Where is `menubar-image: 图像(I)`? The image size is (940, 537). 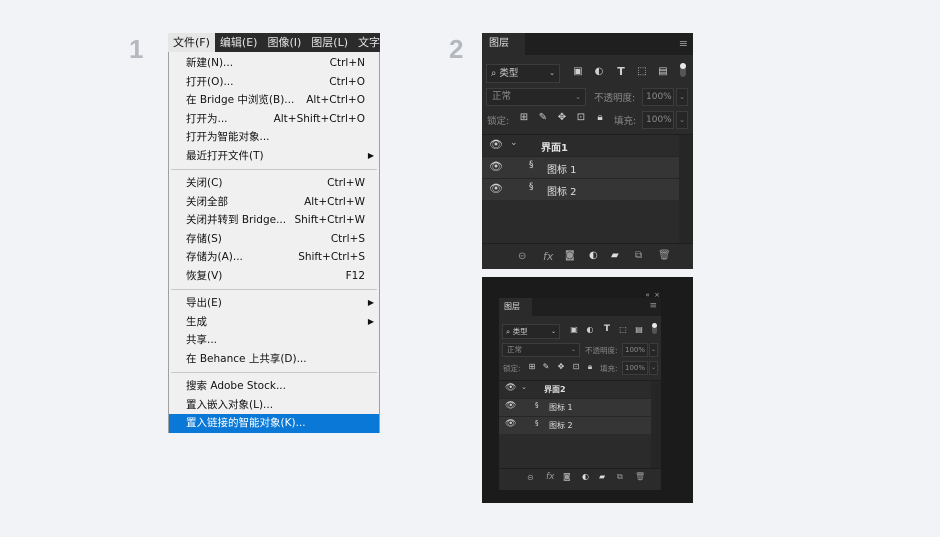 menubar-image: 图像(I) is located at coordinates (284, 42).